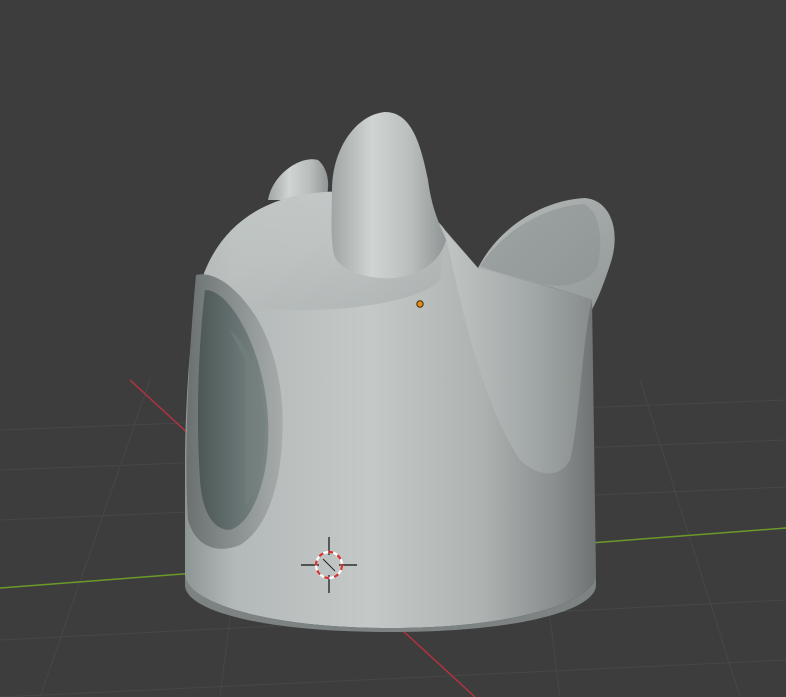 This screenshot has height=697, width=786. What do you see at coordinates (420, 304) in the screenshot?
I see `object-origin-icon` at bounding box center [420, 304].